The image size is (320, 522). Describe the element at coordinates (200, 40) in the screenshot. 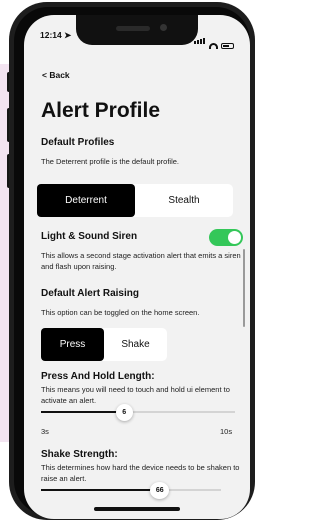

I see `signal-icon` at that location.